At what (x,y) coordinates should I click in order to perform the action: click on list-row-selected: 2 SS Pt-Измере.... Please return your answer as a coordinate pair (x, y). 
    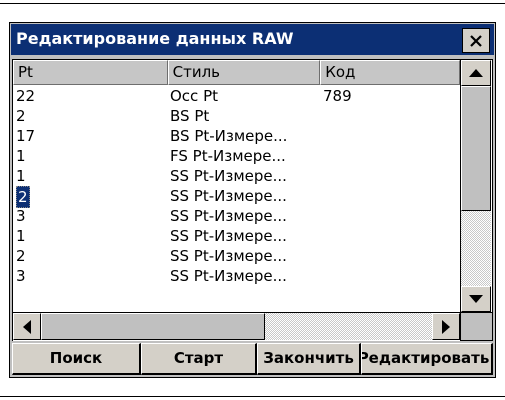
    Looking at the image, I should click on (236, 197).